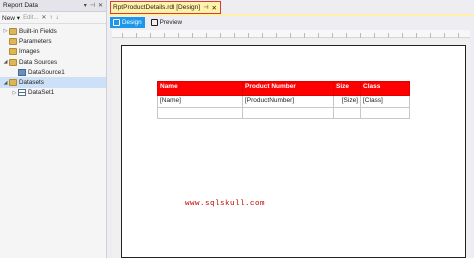  Describe the element at coordinates (22, 93) in the screenshot. I see `table-icon` at that location.